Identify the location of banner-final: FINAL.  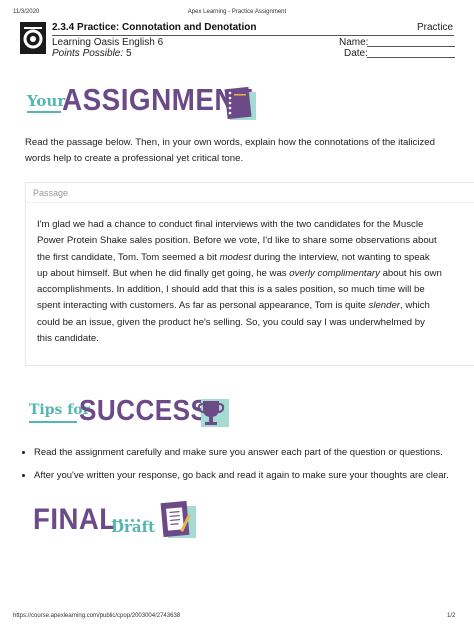
(75, 519).